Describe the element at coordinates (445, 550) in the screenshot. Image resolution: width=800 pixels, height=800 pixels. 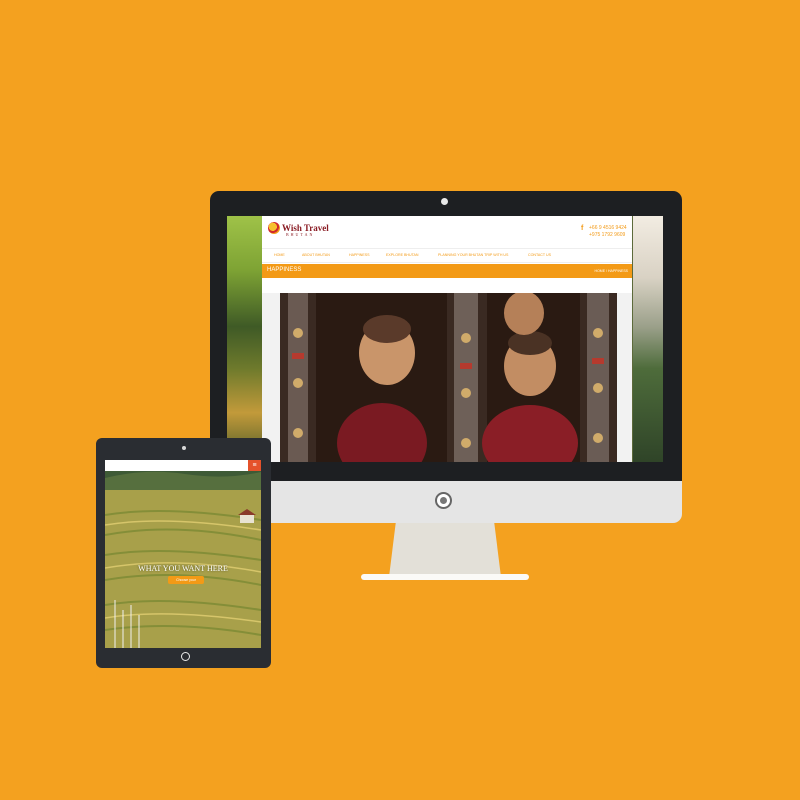
I see `monitor-stand` at that location.